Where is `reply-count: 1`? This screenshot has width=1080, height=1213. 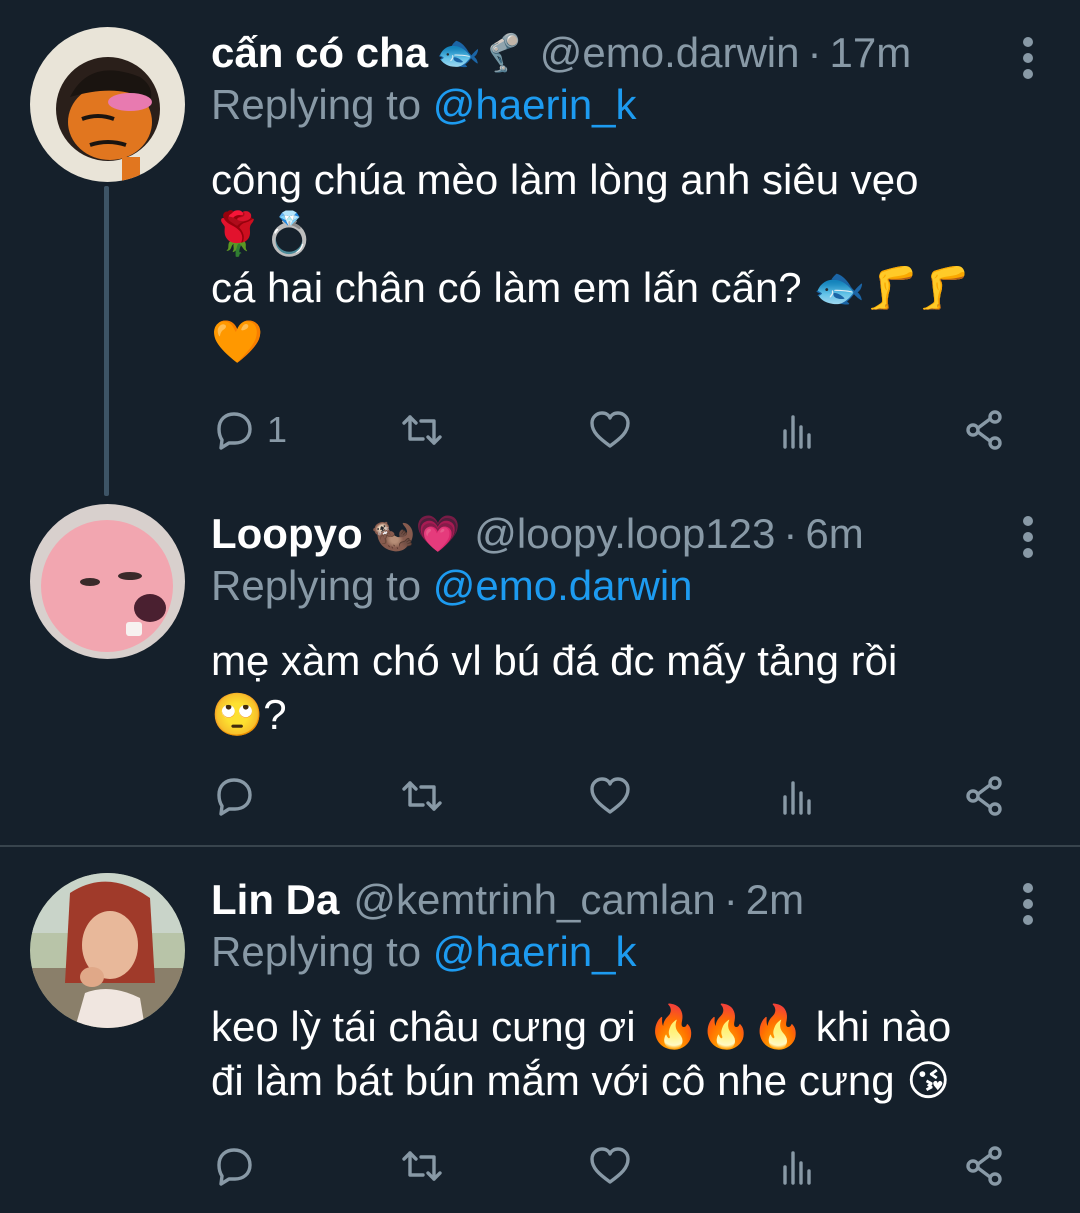
reply-count: 1 is located at coordinates (277, 429).